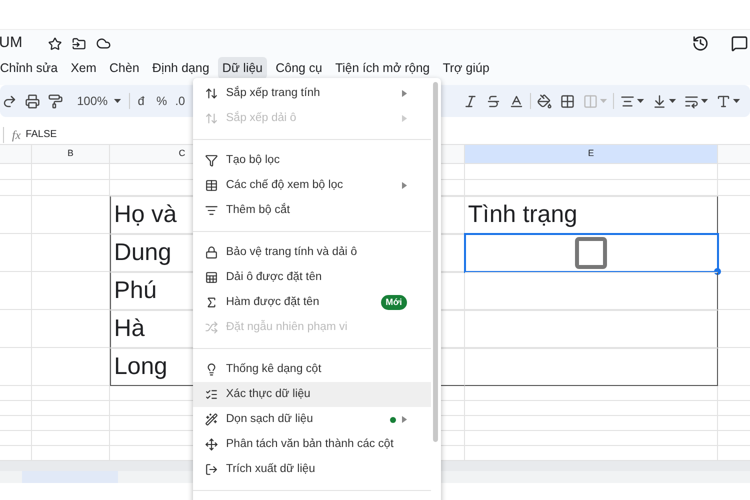  I want to click on new-badge: Mới, so click(393, 302).